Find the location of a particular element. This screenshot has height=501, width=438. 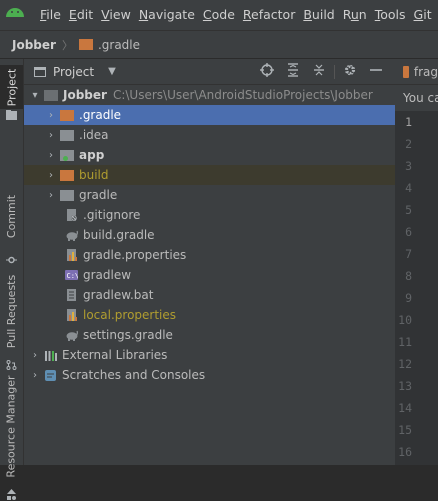

tab-pull-requests: Pull Requests is located at coordinates (11, 311).